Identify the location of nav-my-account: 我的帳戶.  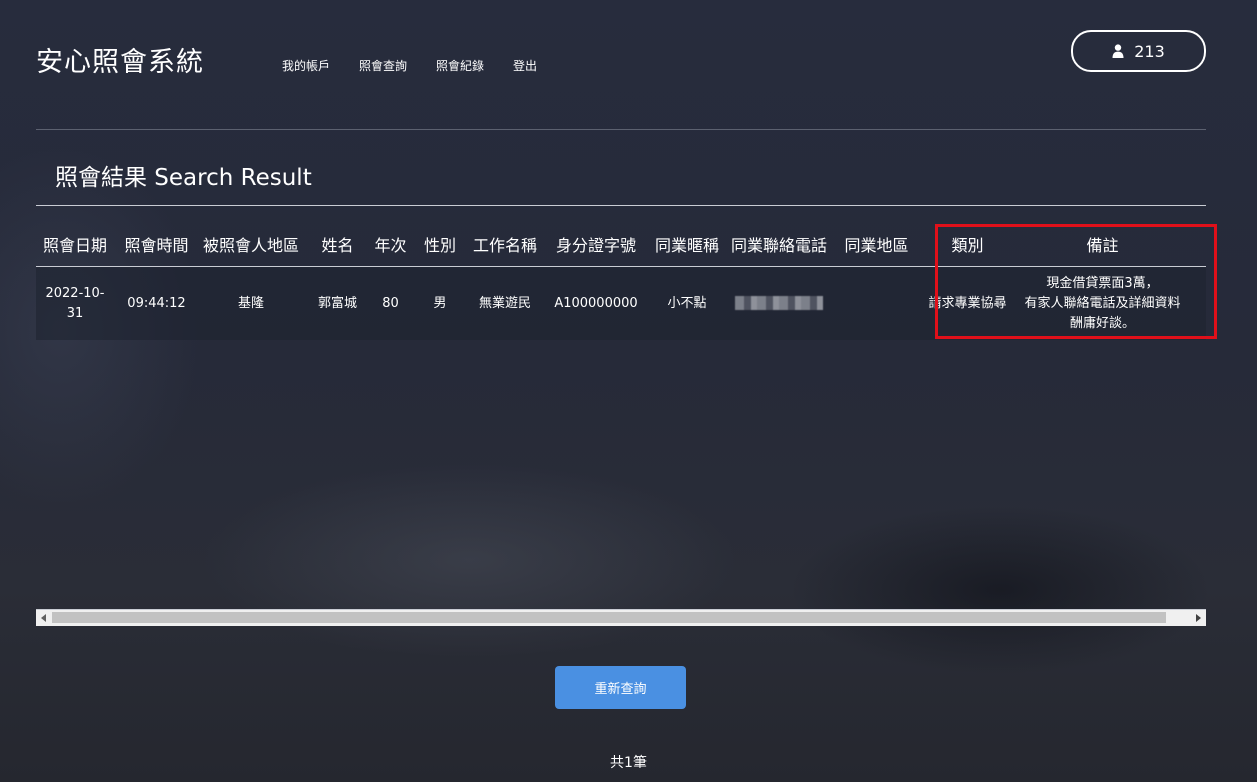
(306, 65).